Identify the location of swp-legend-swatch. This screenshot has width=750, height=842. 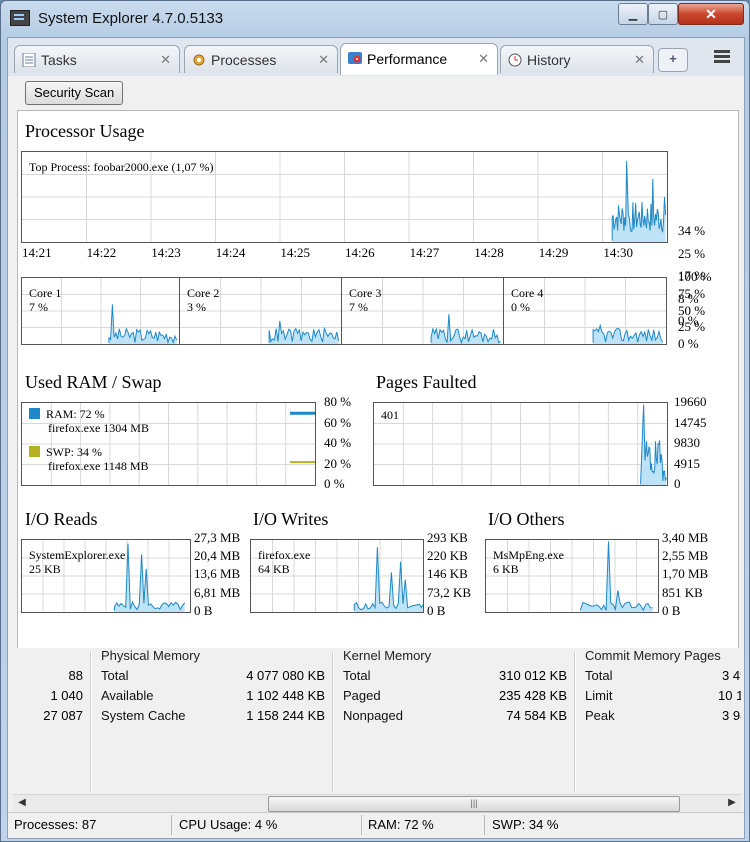
(34, 451).